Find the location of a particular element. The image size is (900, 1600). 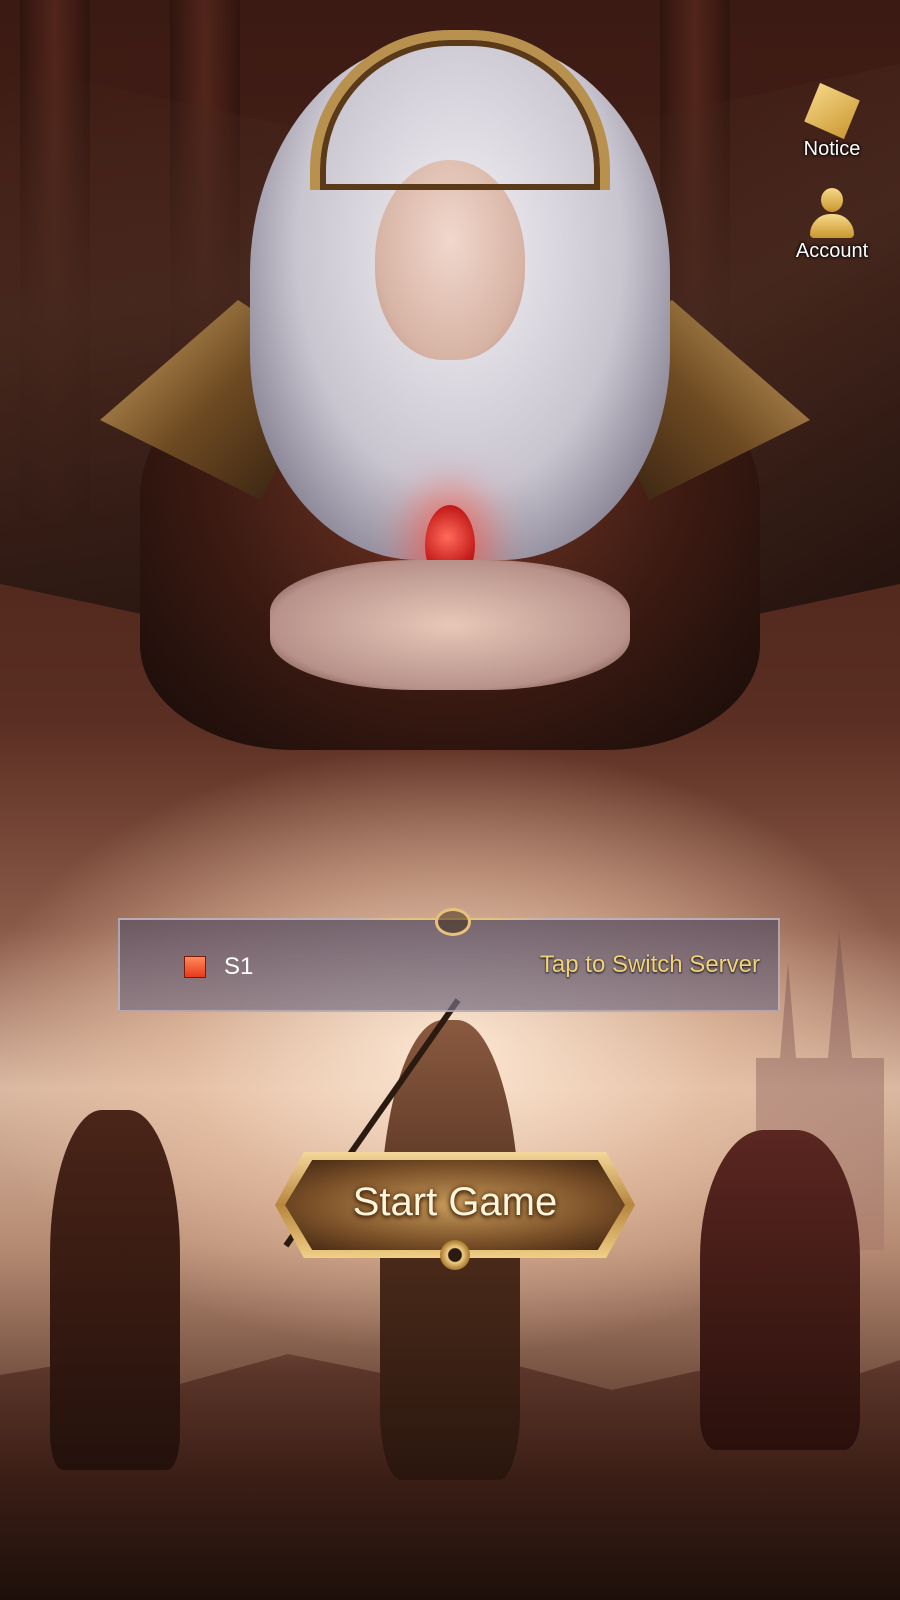

start-game-button: Start Game is located at coordinates (455, 1211).